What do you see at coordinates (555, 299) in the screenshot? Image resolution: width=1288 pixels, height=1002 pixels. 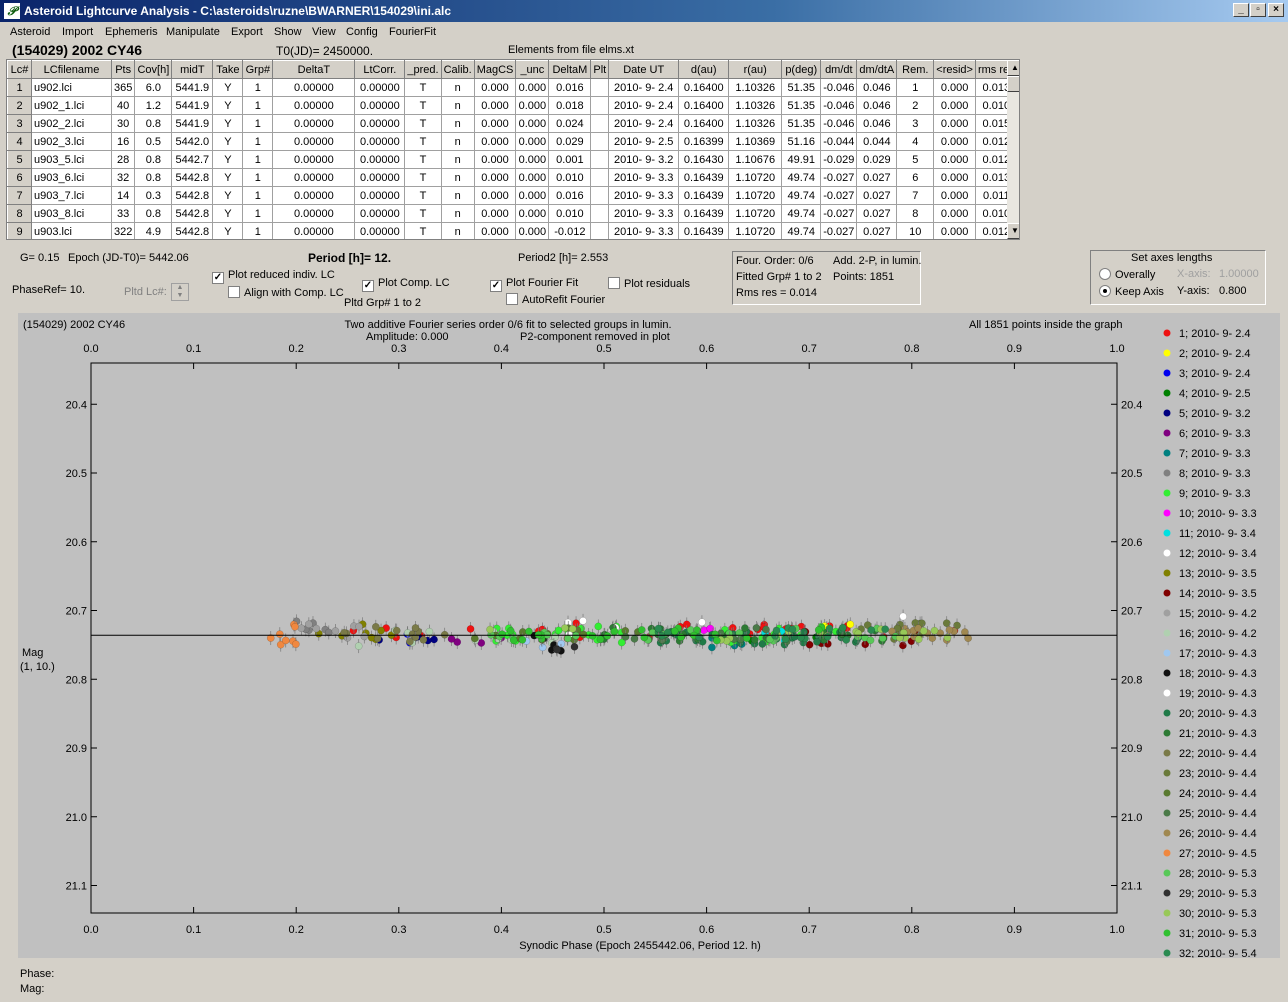 I see `autorefit-checkbox: AutoRefit Fourier` at bounding box center [555, 299].